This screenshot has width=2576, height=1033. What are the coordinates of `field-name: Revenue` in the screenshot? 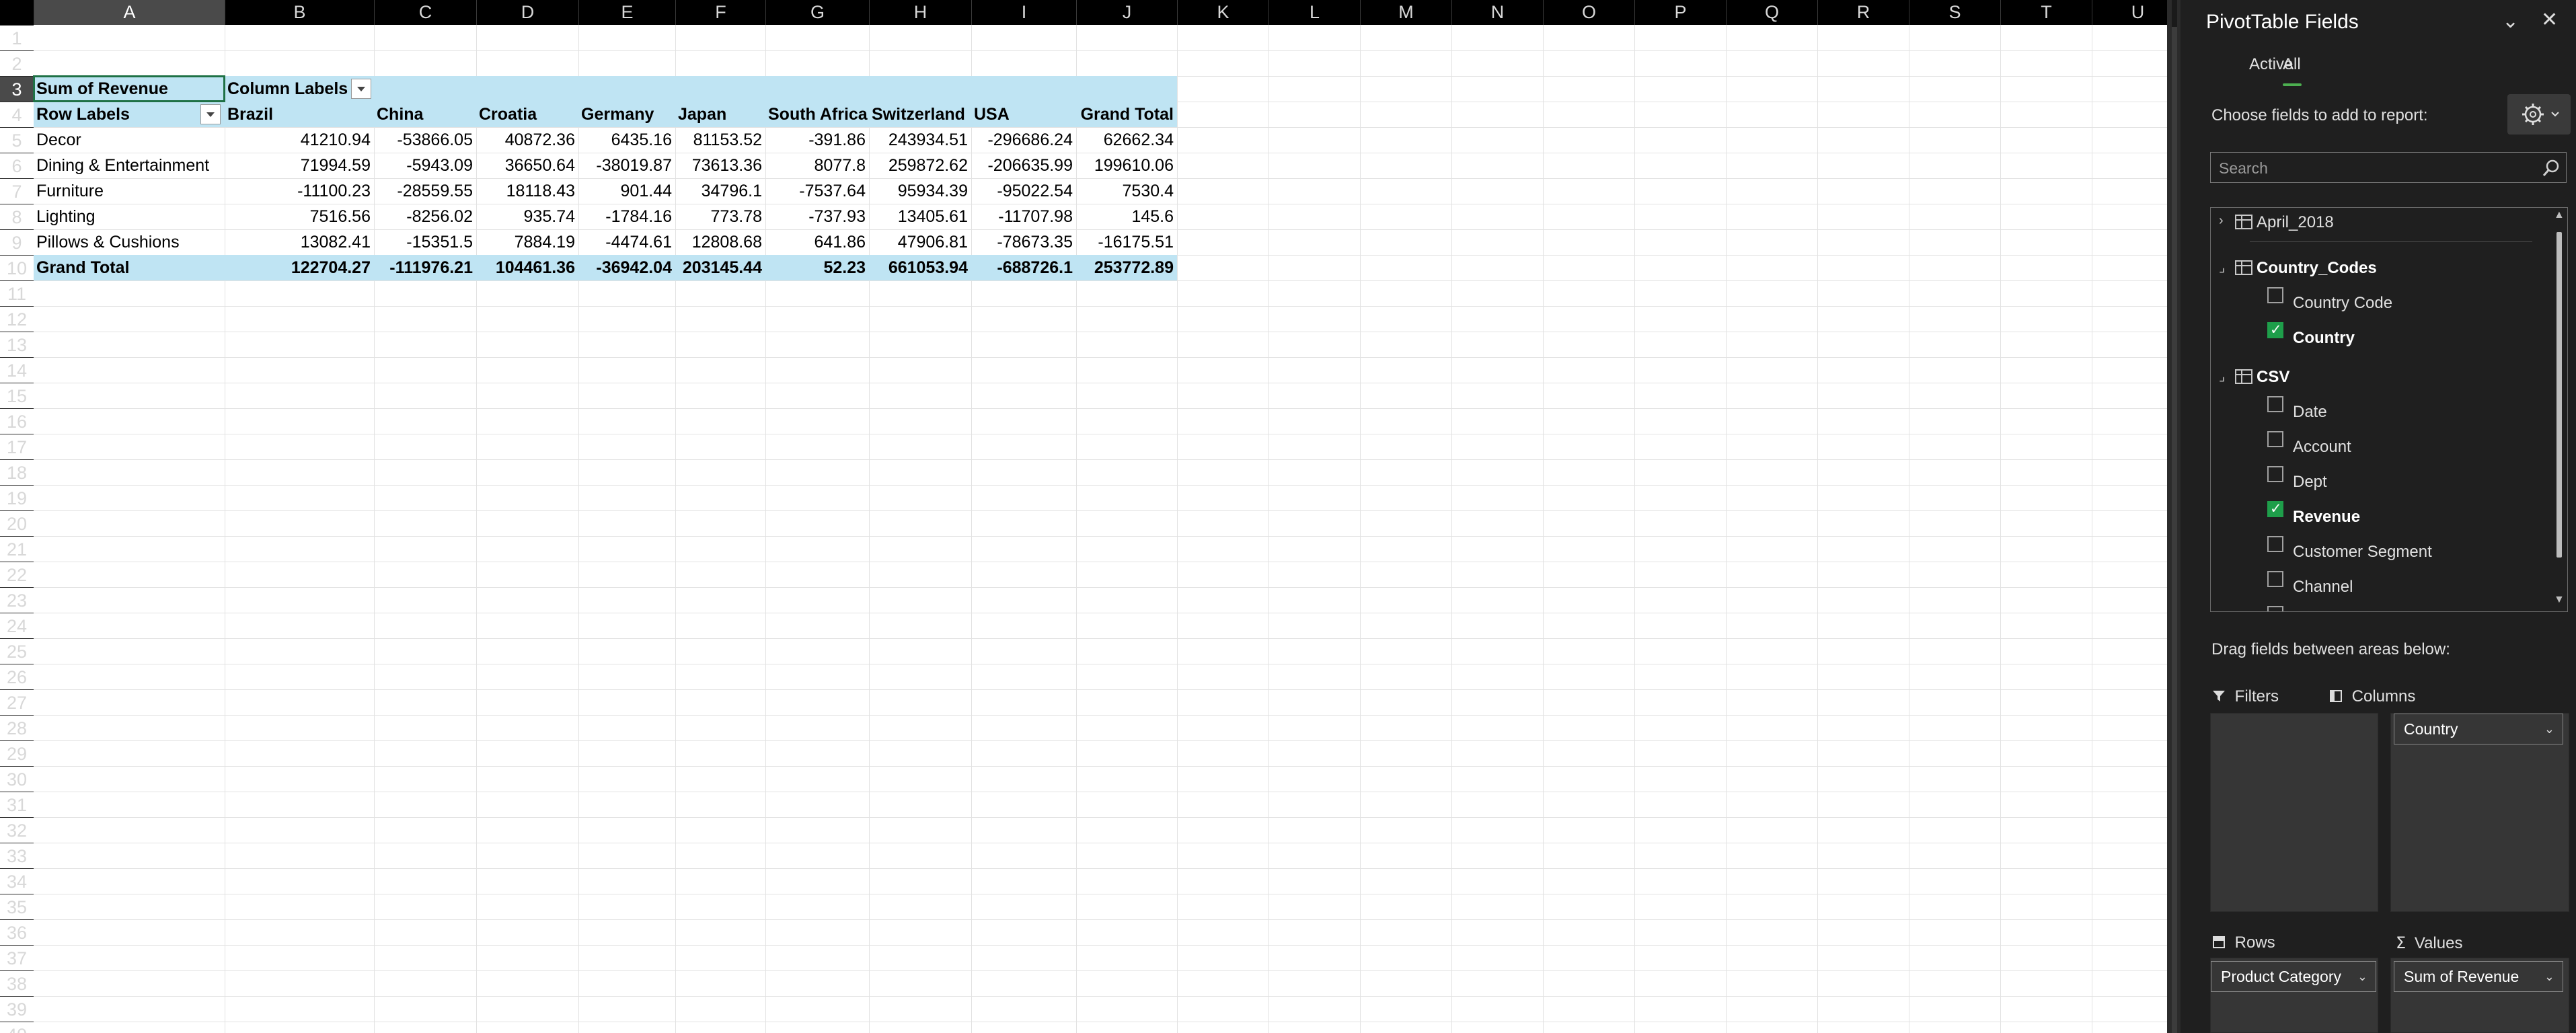 It's located at (2326, 517).